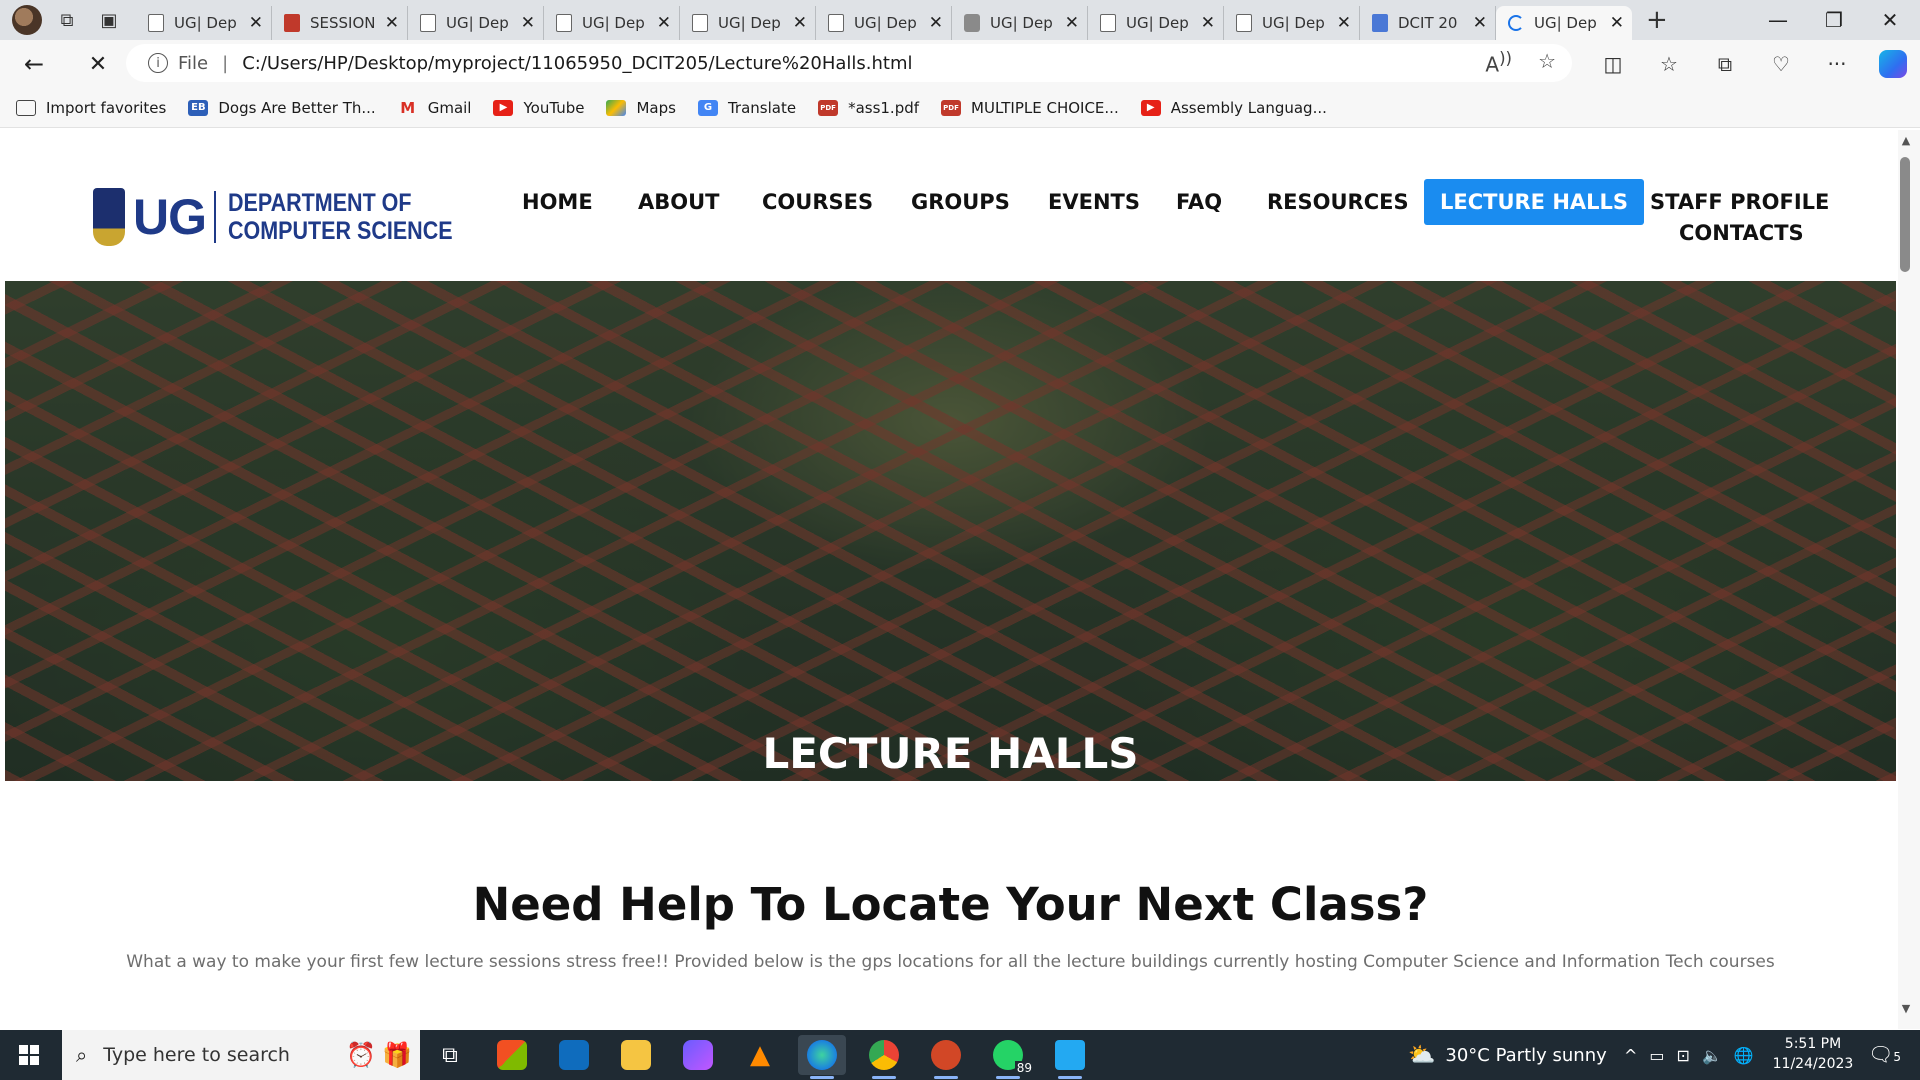  I want to click on edge-browser-icon, so click(822, 1057).